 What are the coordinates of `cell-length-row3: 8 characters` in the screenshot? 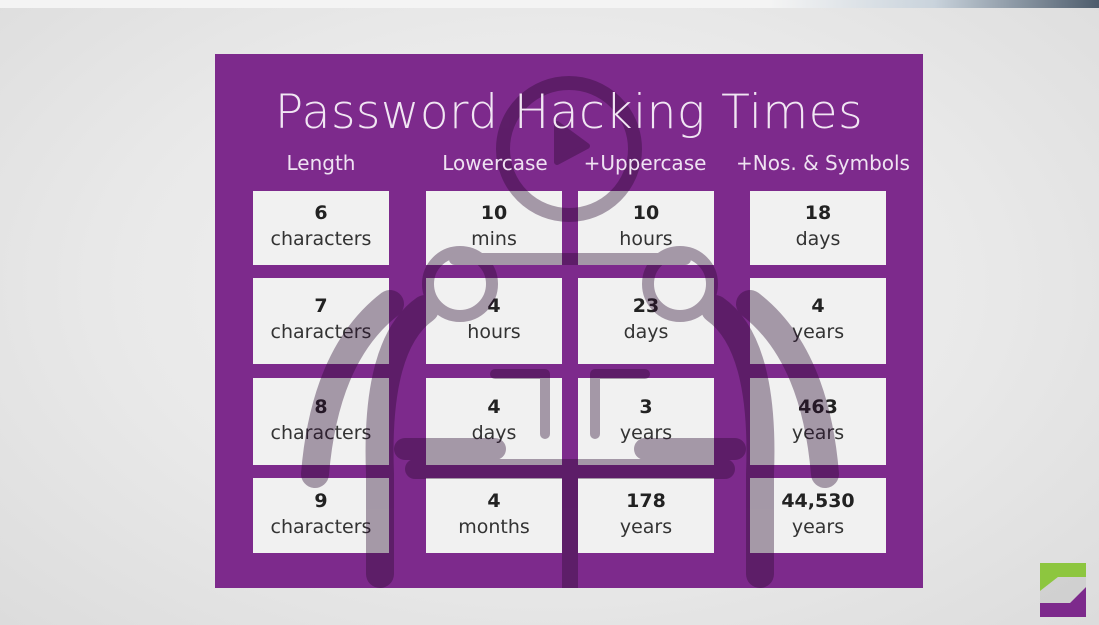 It's located at (321, 421).